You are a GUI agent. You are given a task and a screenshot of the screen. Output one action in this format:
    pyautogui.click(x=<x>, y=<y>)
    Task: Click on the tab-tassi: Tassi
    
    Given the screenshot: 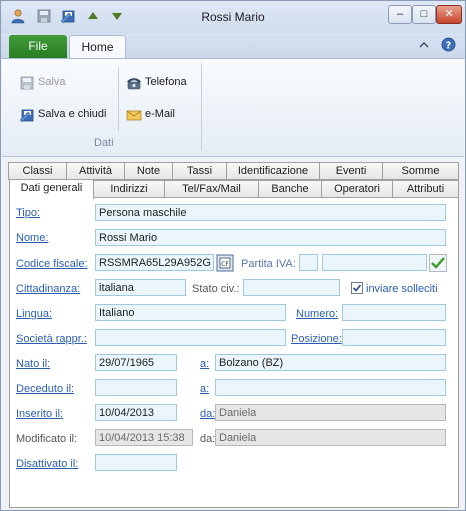 What is the action you would take?
    pyautogui.click(x=199, y=171)
    